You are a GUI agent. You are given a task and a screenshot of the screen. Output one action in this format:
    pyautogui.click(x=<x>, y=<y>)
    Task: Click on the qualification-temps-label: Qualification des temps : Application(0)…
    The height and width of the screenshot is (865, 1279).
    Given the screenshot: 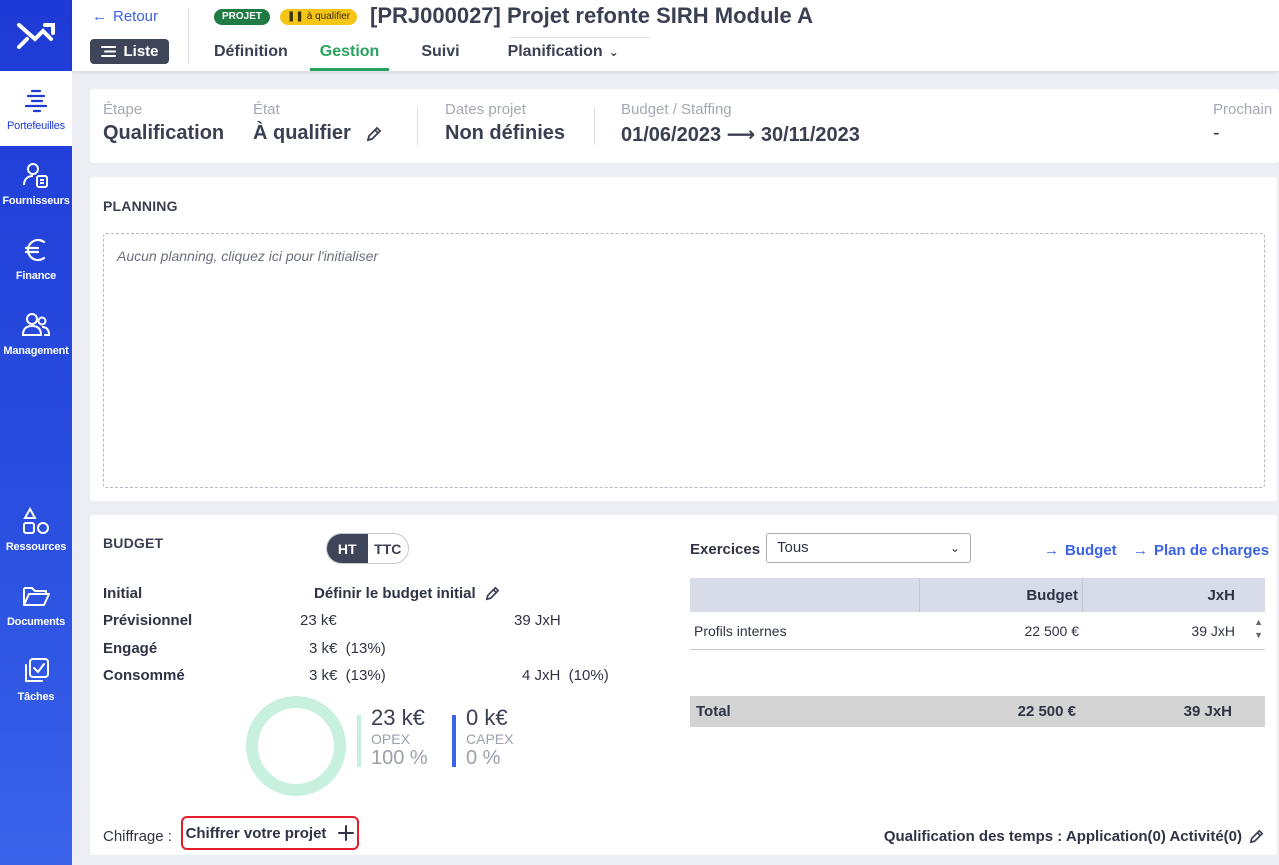 What is the action you would take?
    pyautogui.click(x=1062, y=836)
    